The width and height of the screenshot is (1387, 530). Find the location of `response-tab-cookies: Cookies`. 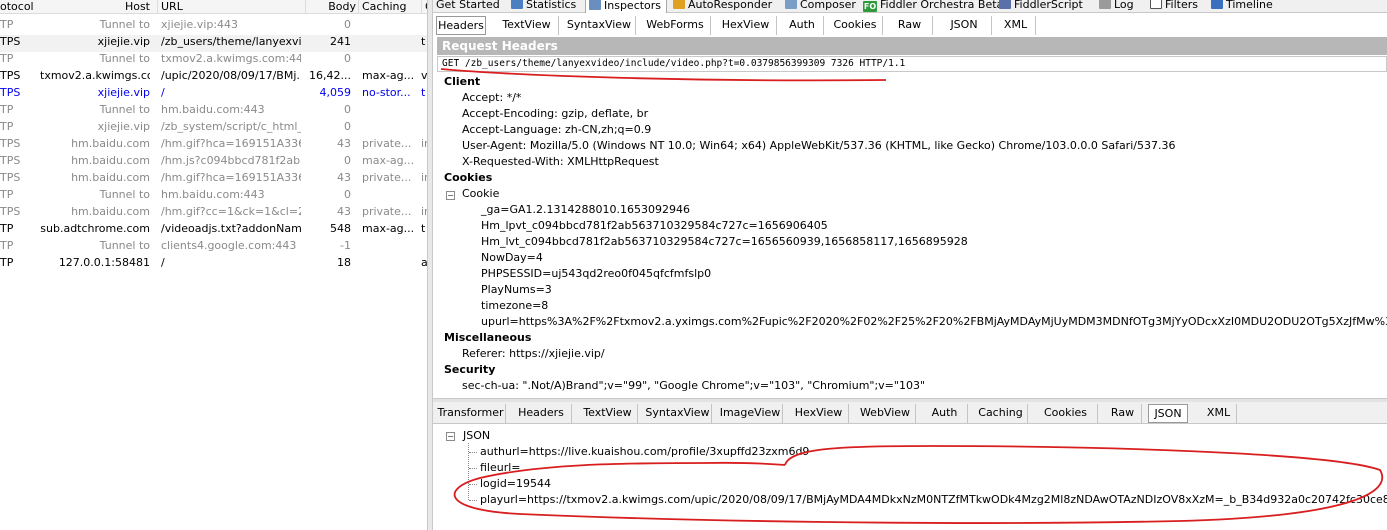

response-tab-cookies: Cookies is located at coordinates (1066, 413).